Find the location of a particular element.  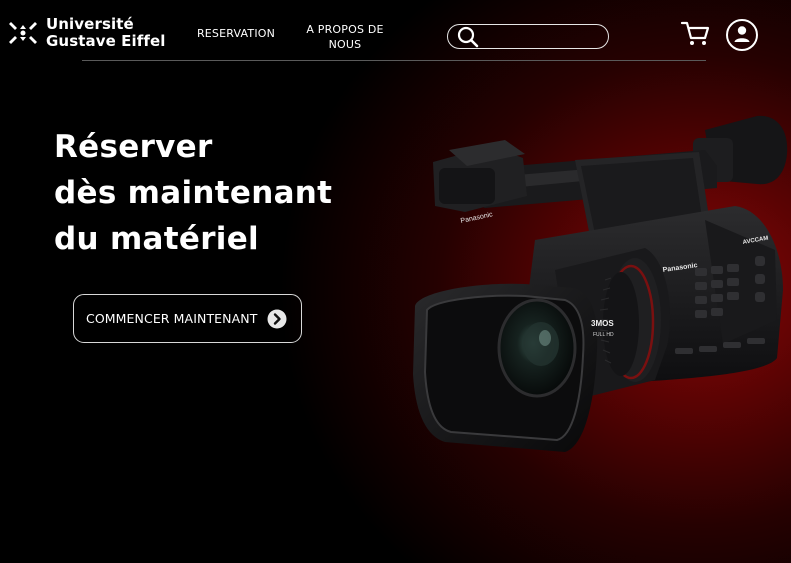

camera-fullhd: FULL HD is located at coordinates (603, 335).